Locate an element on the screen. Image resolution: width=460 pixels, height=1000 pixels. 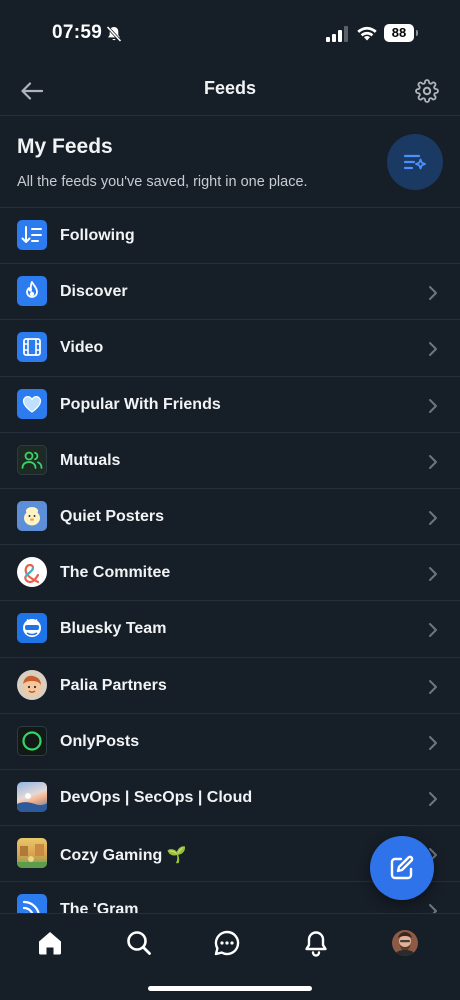
discover-feeds-button is located at coordinates (415, 162).